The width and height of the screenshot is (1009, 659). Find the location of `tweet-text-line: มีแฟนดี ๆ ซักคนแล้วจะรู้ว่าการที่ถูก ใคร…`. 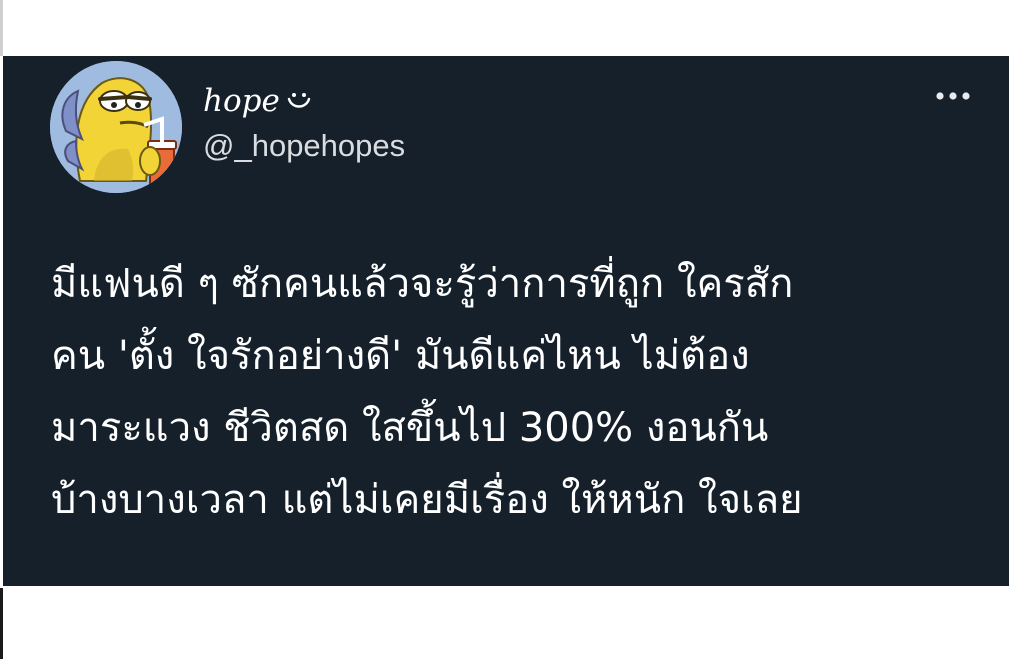

tweet-text-line: มีแฟนดี ๆ ซักคนแล้วจะรู้ว่าการที่ถูก ใคร… is located at coordinates (422, 284).